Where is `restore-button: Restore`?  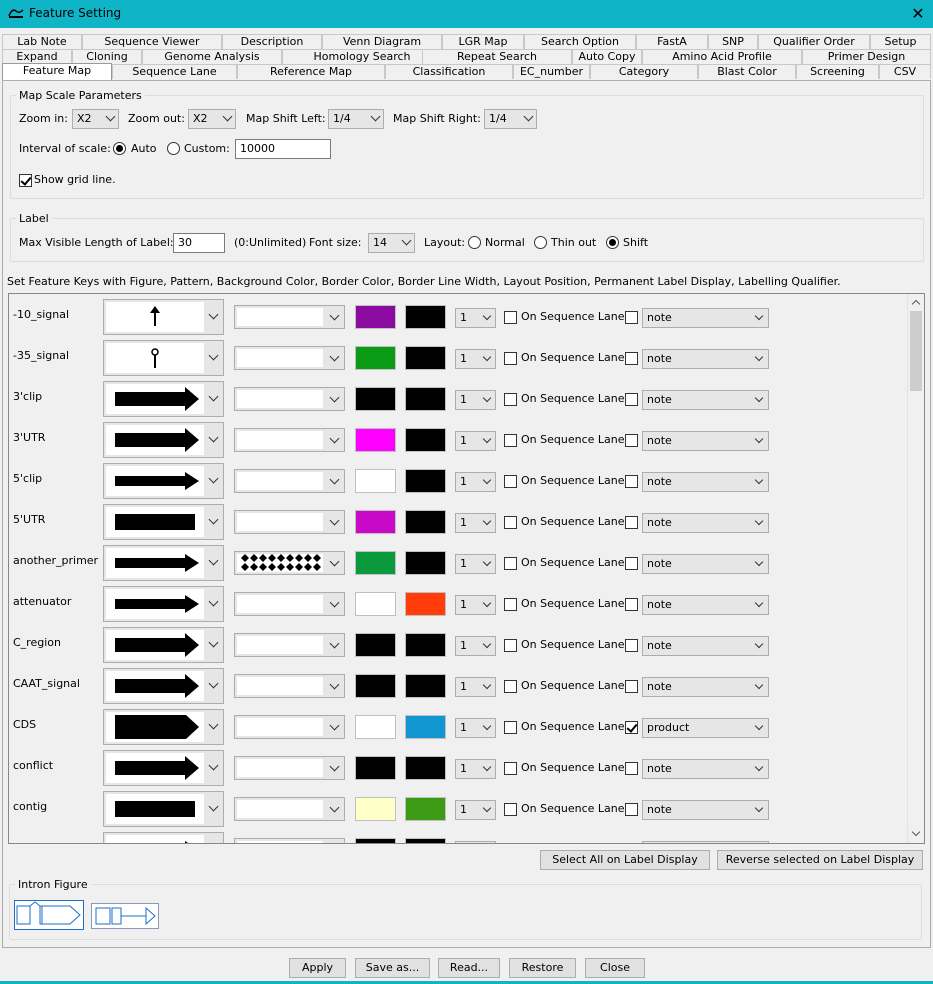
restore-button: Restore is located at coordinates (542, 968).